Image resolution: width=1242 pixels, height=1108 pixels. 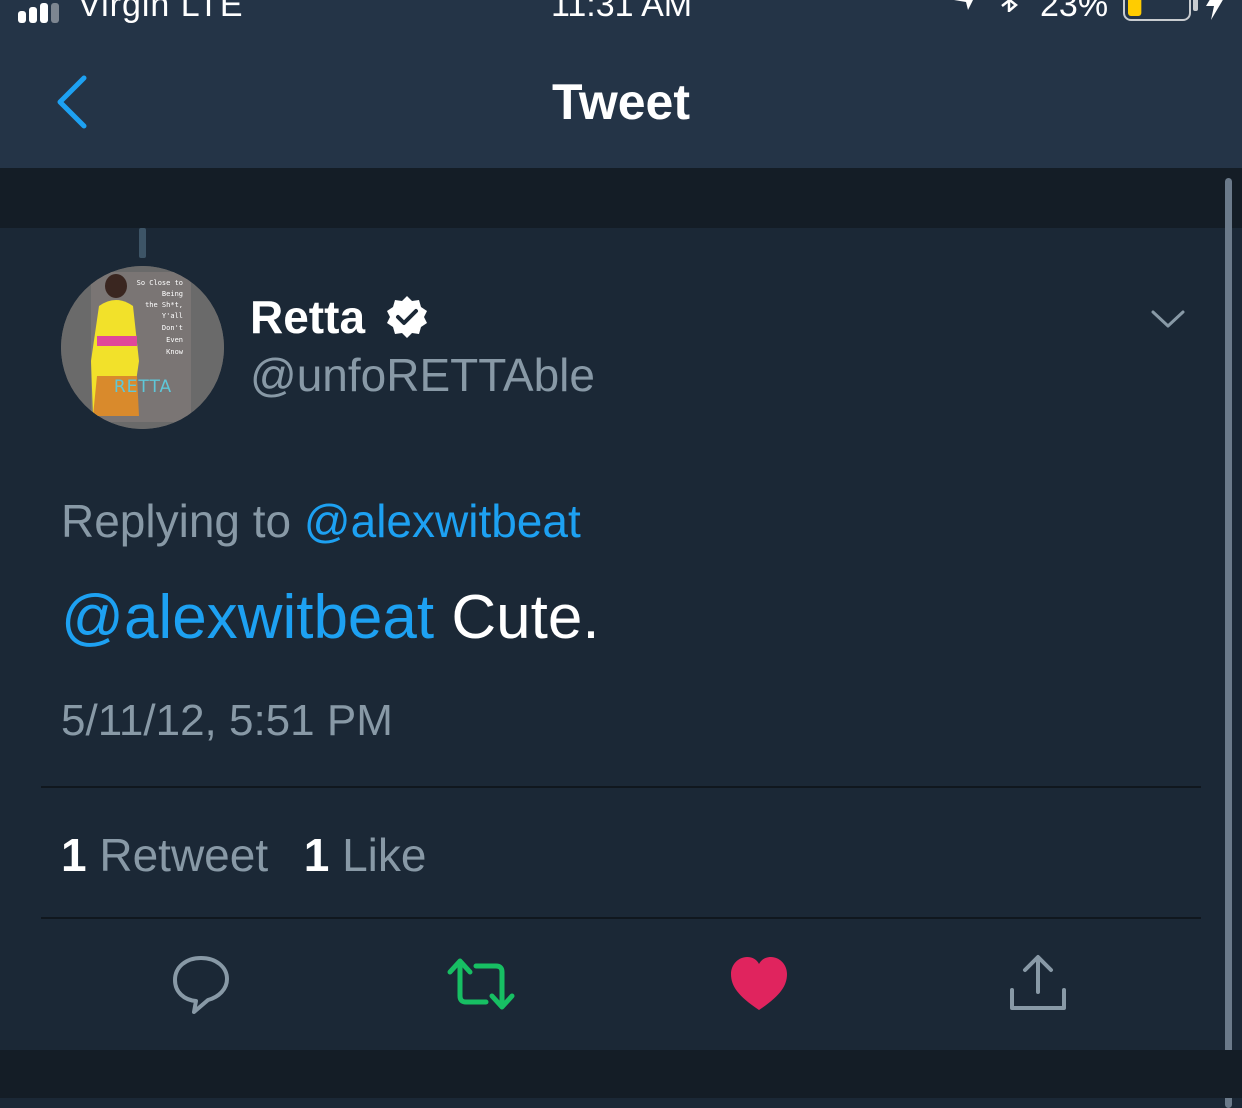 I want to click on carrier-label: Virgin LTE, so click(x=161, y=12).